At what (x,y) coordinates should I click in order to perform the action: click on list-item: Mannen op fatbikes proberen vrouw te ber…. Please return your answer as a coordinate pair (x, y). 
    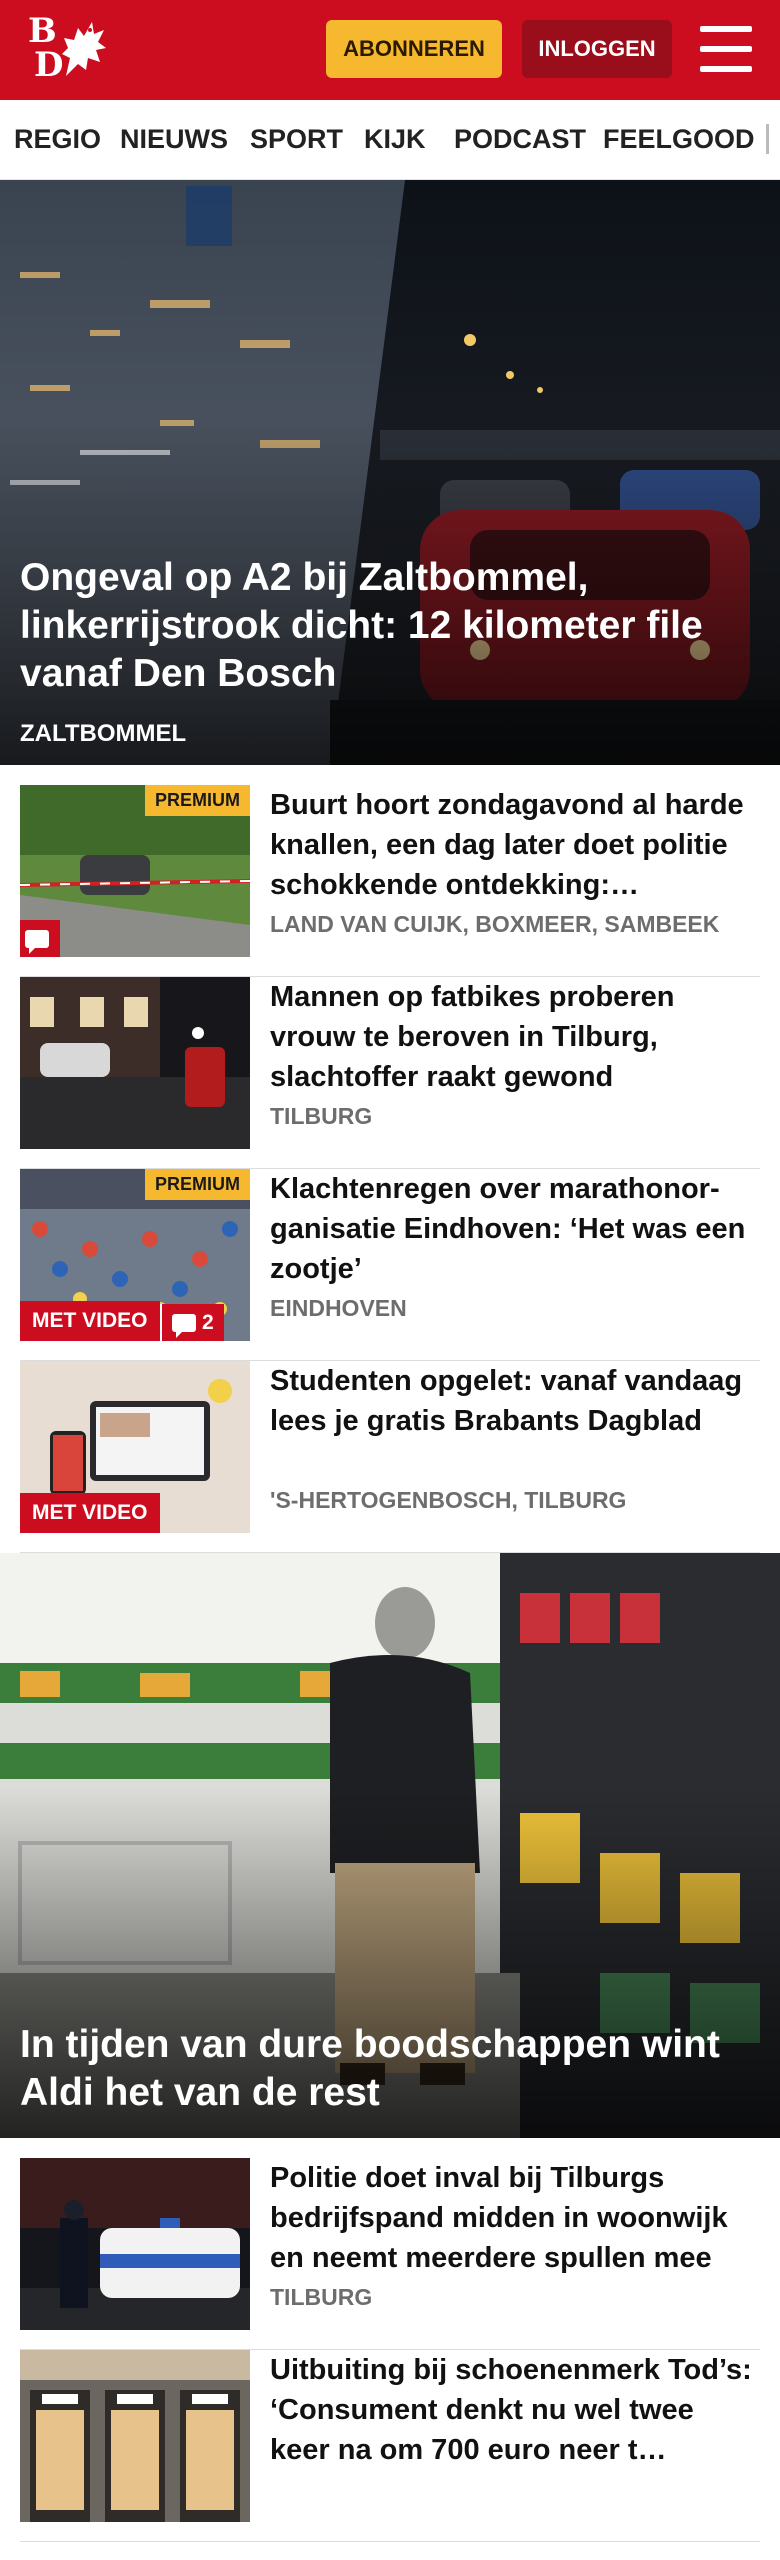
    Looking at the image, I should click on (390, 1073).